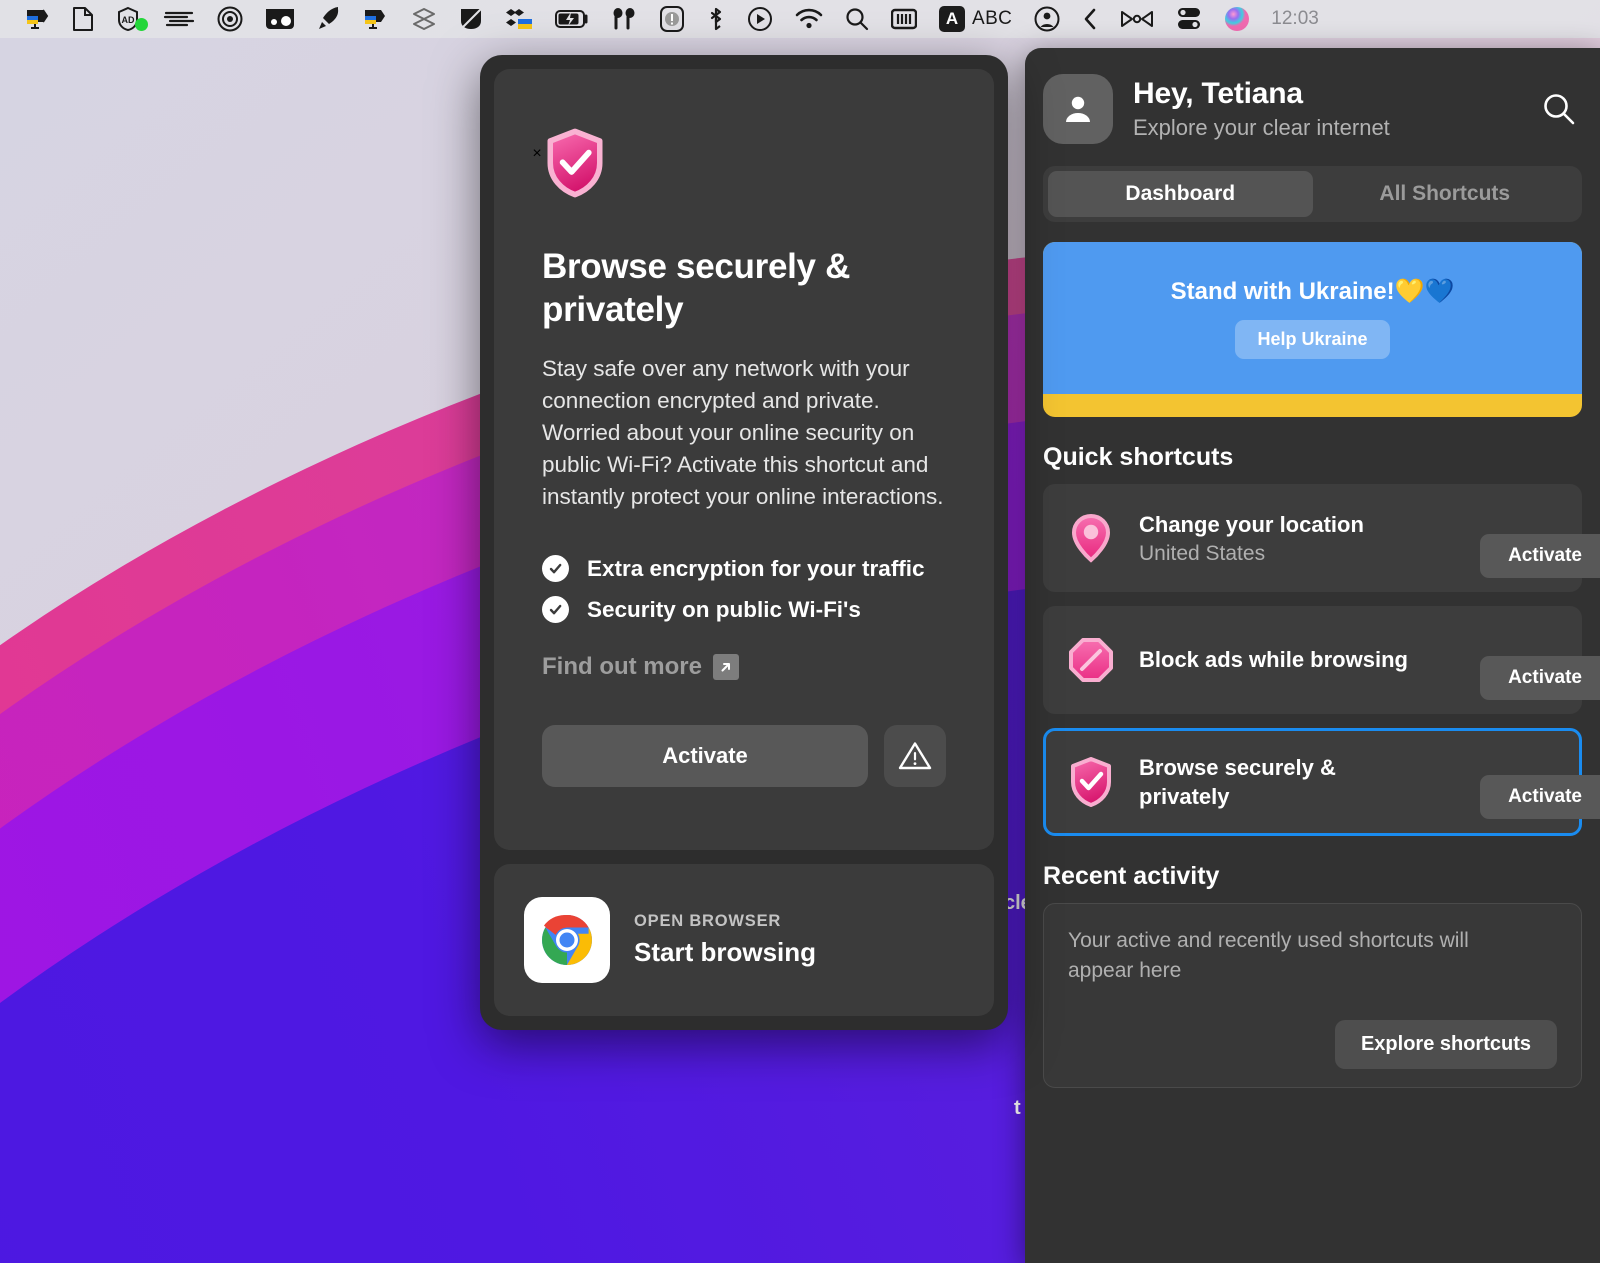  I want to click on explore-shortcuts-button: Explore shortcuts, so click(1445, 1044).